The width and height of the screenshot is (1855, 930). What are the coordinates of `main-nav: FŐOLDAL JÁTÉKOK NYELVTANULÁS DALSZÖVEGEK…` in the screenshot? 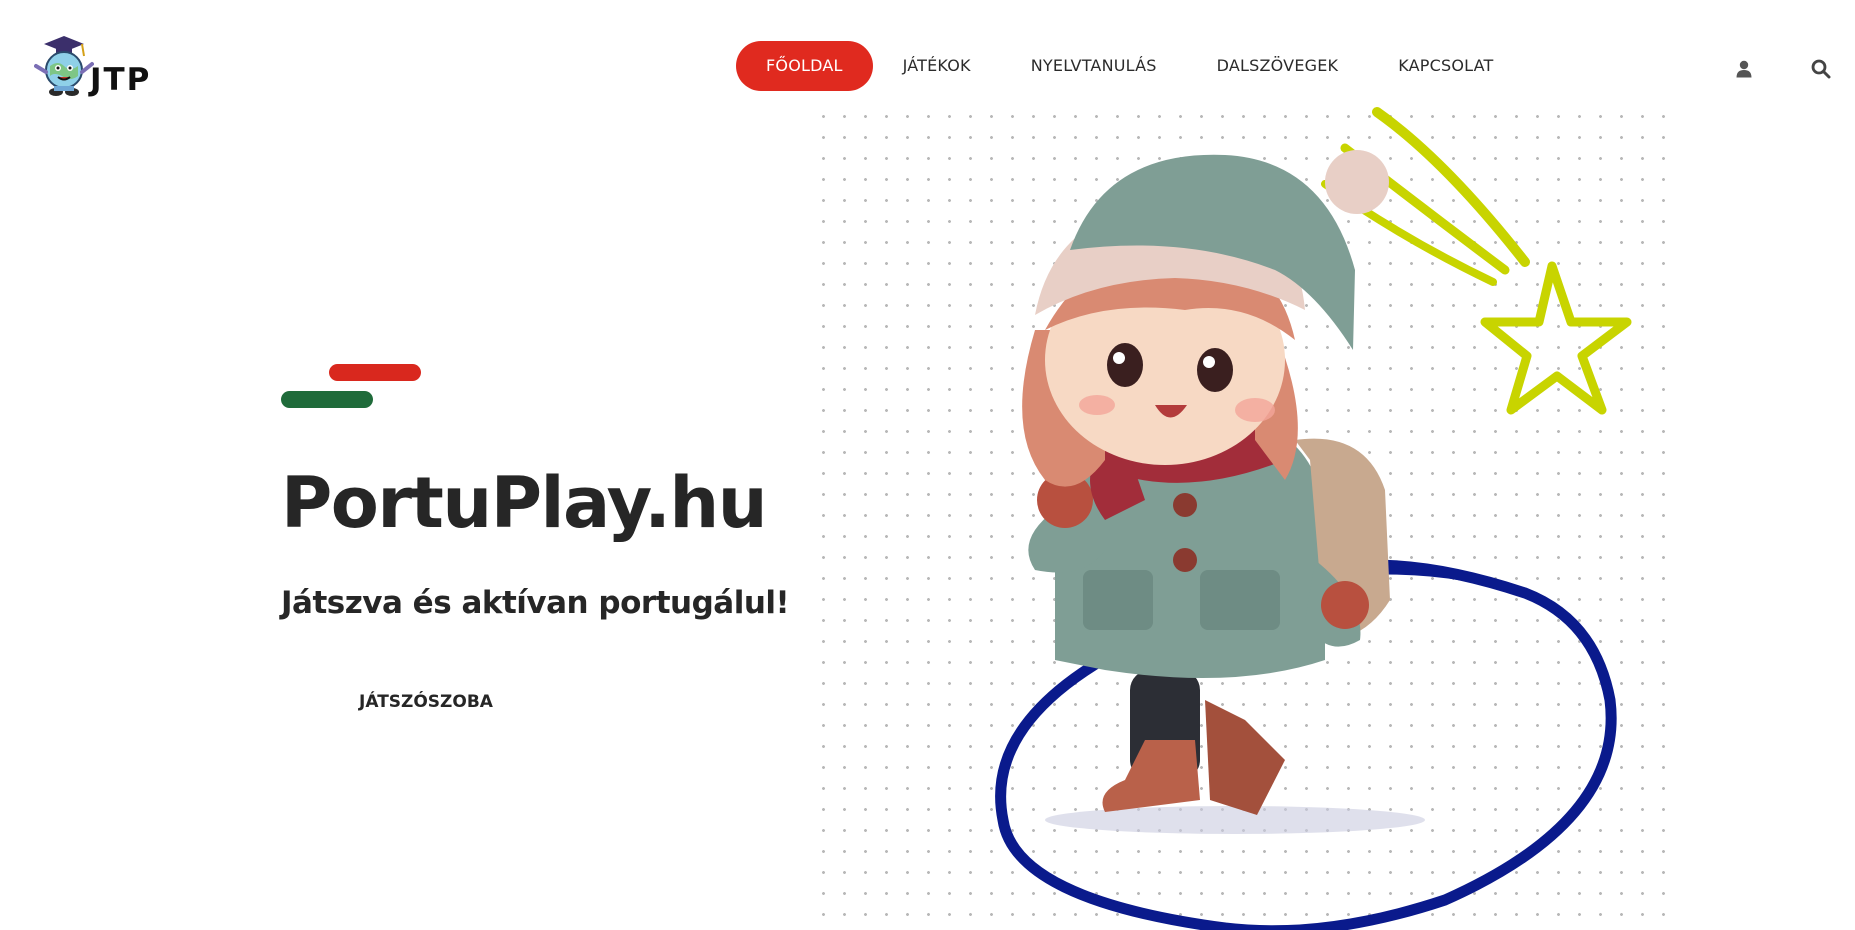 It's located at (1130, 66).